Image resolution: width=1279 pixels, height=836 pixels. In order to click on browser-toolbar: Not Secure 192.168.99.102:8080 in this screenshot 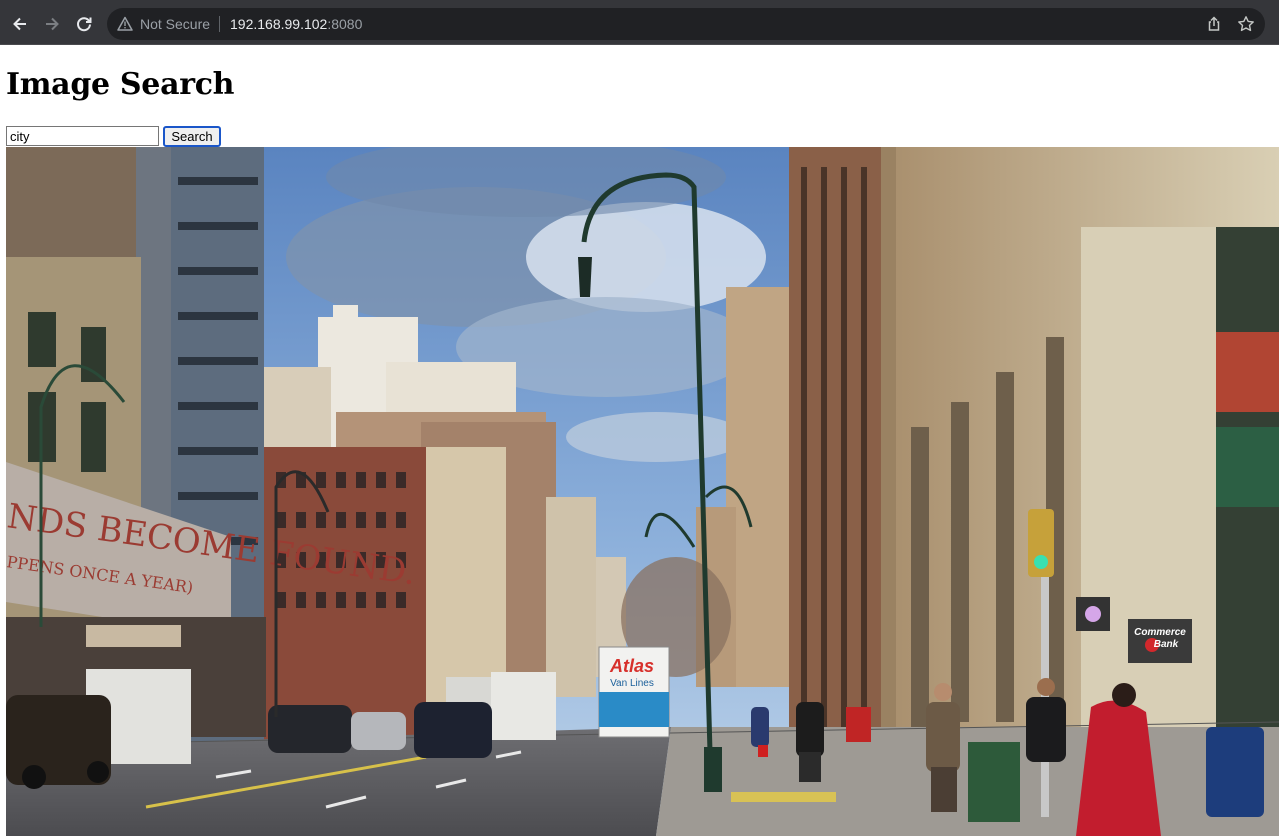, I will do `click(639, 24)`.